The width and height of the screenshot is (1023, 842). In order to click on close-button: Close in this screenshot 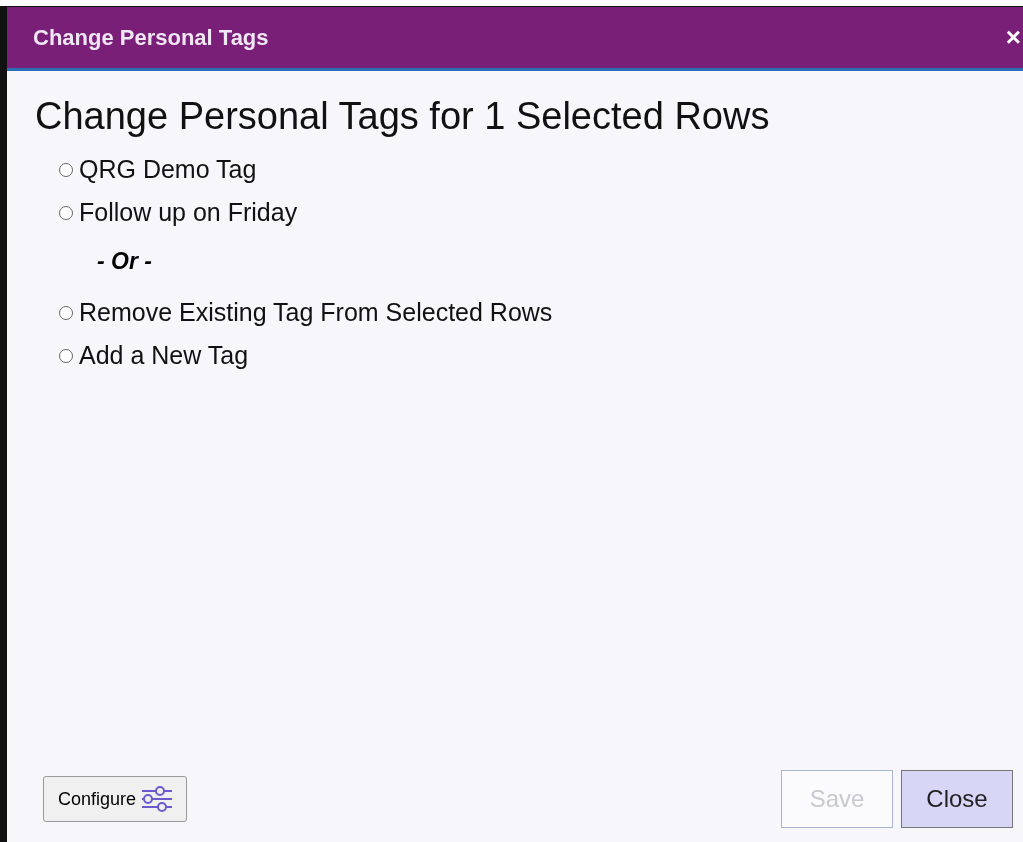, I will do `click(957, 799)`.